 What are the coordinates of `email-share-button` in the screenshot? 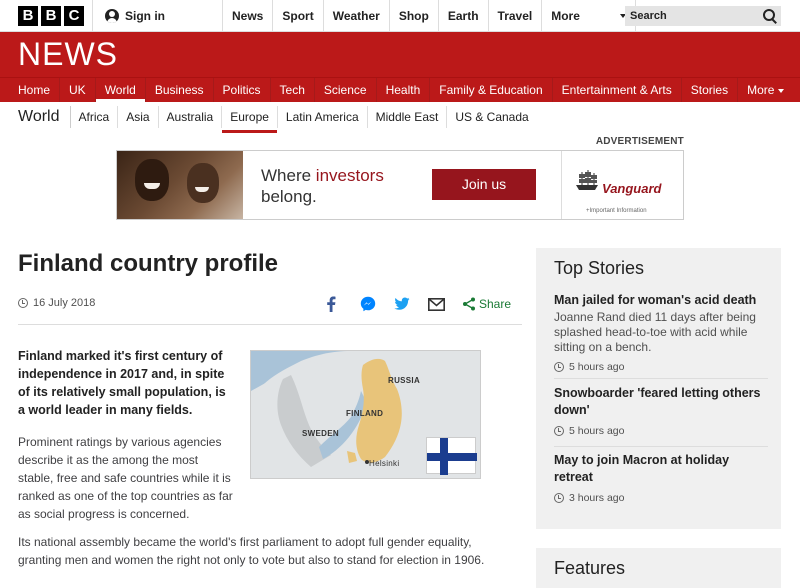 It's located at (445, 304).